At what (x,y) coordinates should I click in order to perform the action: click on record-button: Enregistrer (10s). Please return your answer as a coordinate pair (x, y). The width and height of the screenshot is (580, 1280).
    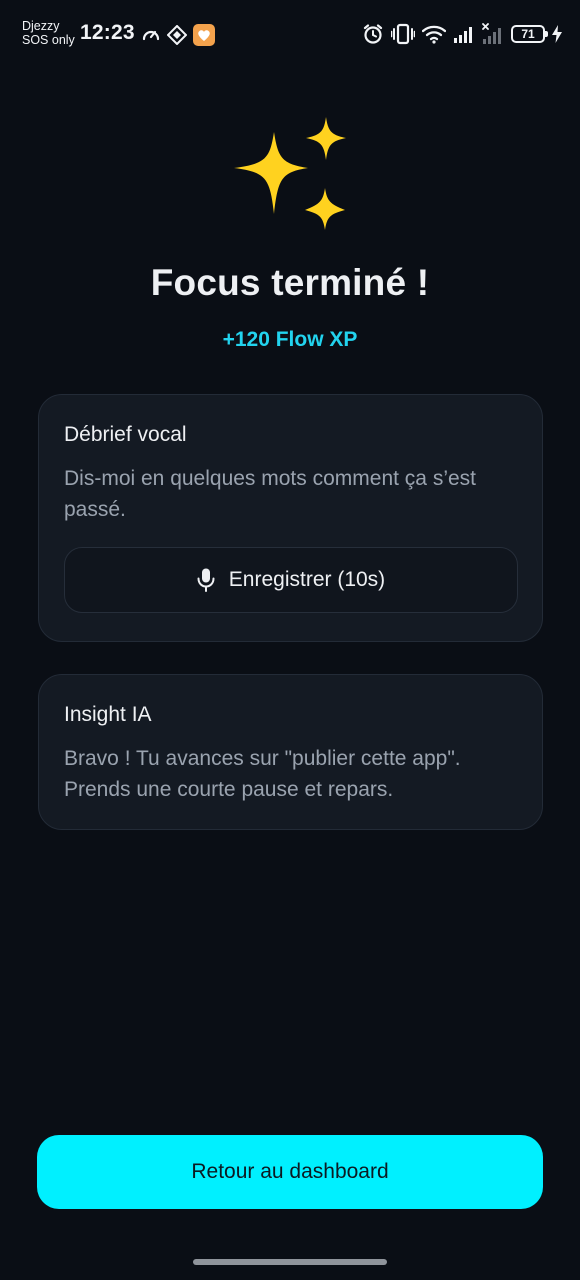
    Looking at the image, I should click on (291, 580).